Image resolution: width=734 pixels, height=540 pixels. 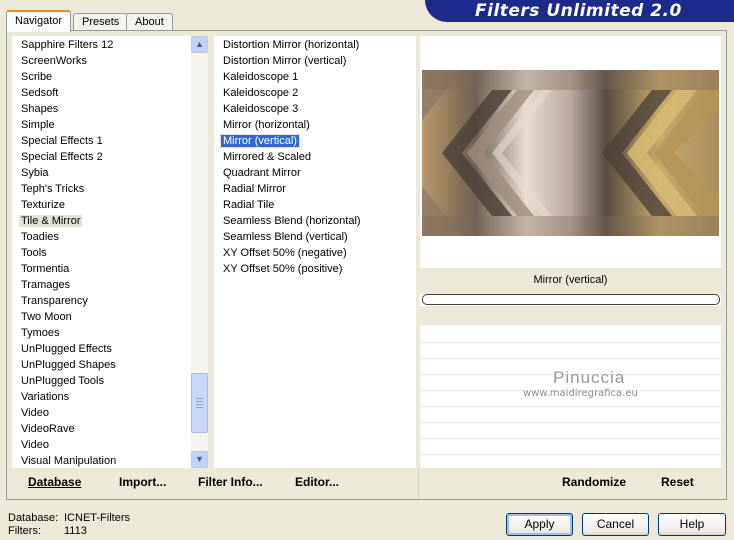 I want to click on filter-item-label: Distortion Mirror (vertical), so click(x=285, y=61).